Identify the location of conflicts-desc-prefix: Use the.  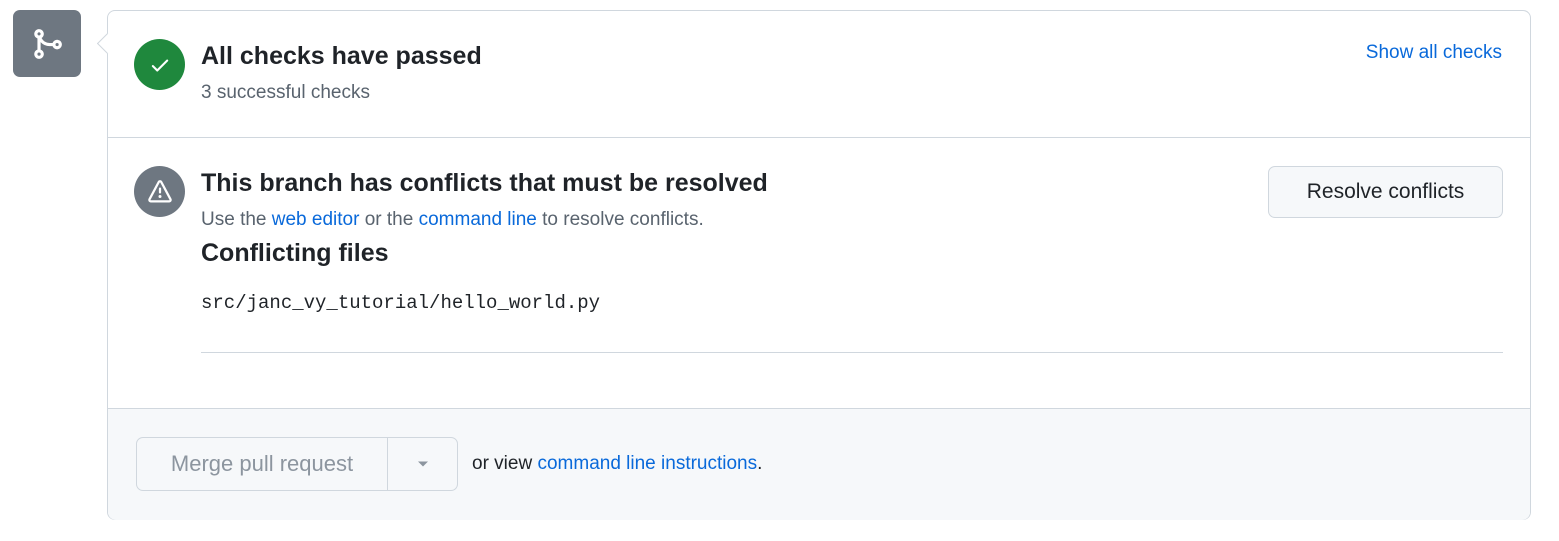
(236, 219).